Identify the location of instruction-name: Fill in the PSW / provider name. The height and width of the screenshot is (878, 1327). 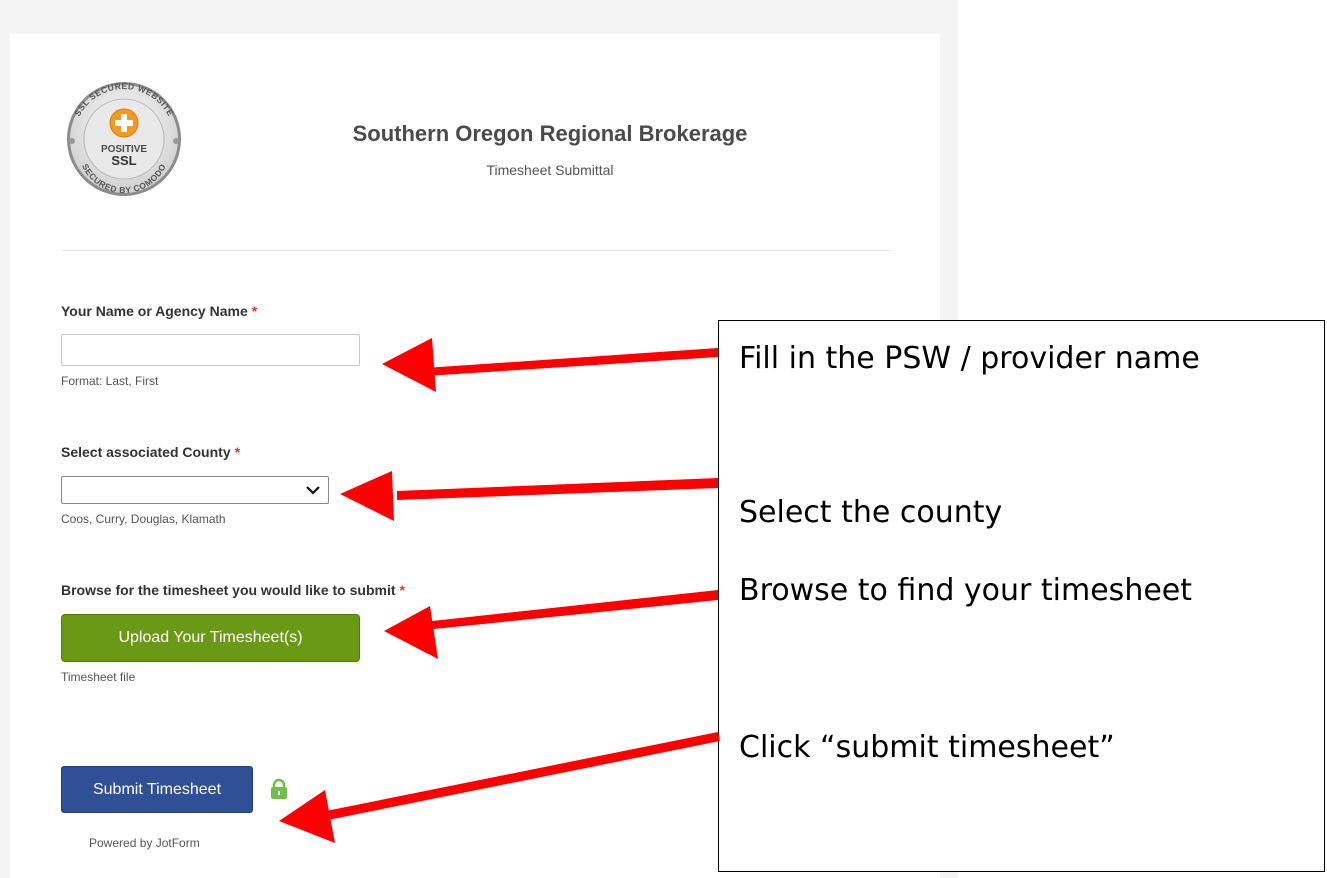
(969, 358).